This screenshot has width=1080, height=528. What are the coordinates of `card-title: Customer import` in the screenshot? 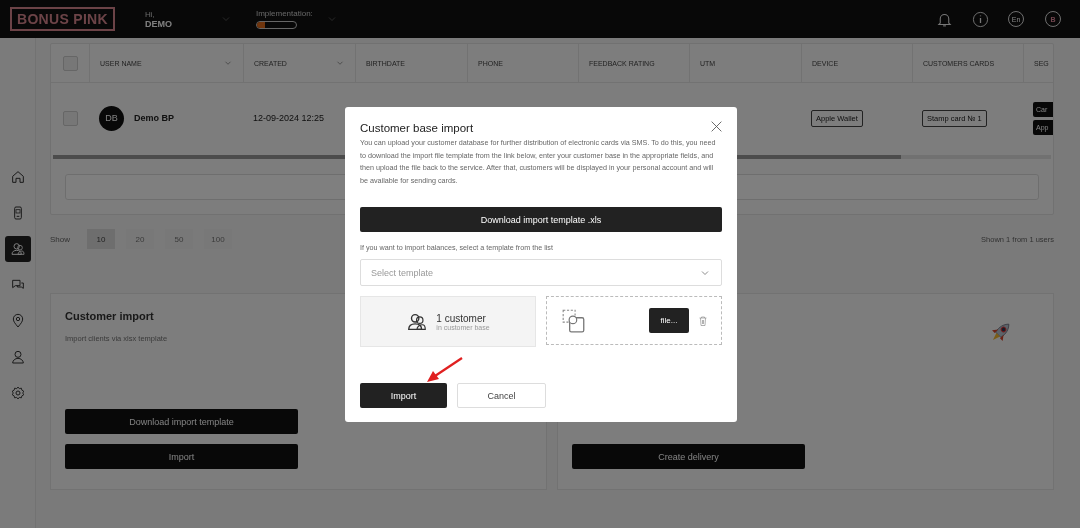 It's located at (109, 316).